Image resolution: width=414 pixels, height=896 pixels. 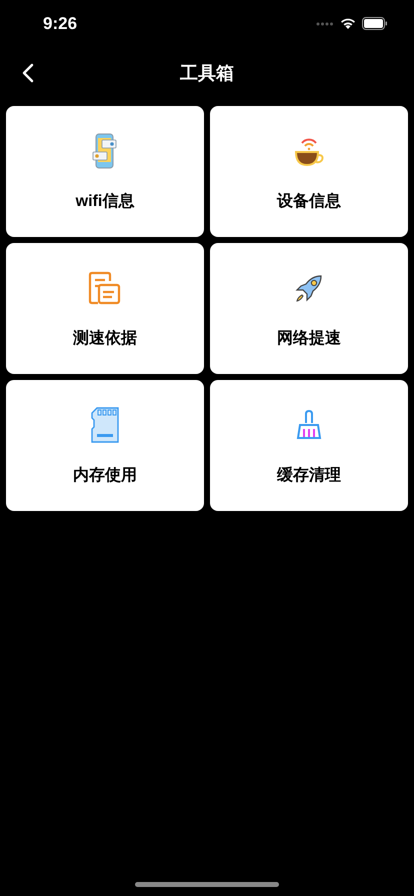 I want to click on signal-icon, so click(x=325, y=24).